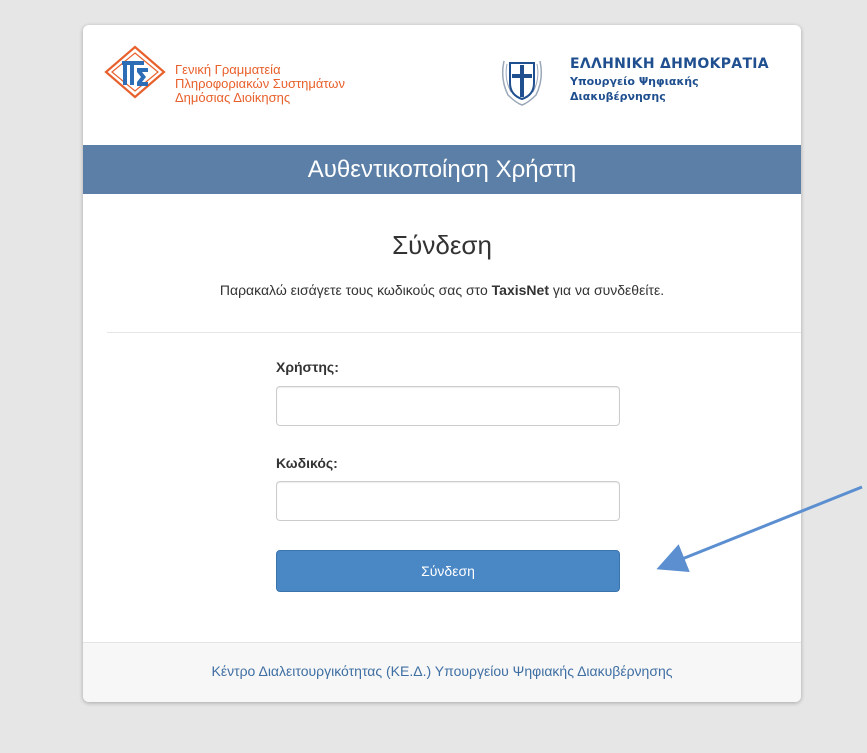 This screenshot has width=867, height=753. What do you see at coordinates (522, 83) in the screenshot?
I see `greek-emblem-icon` at bounding box center [522, 83].